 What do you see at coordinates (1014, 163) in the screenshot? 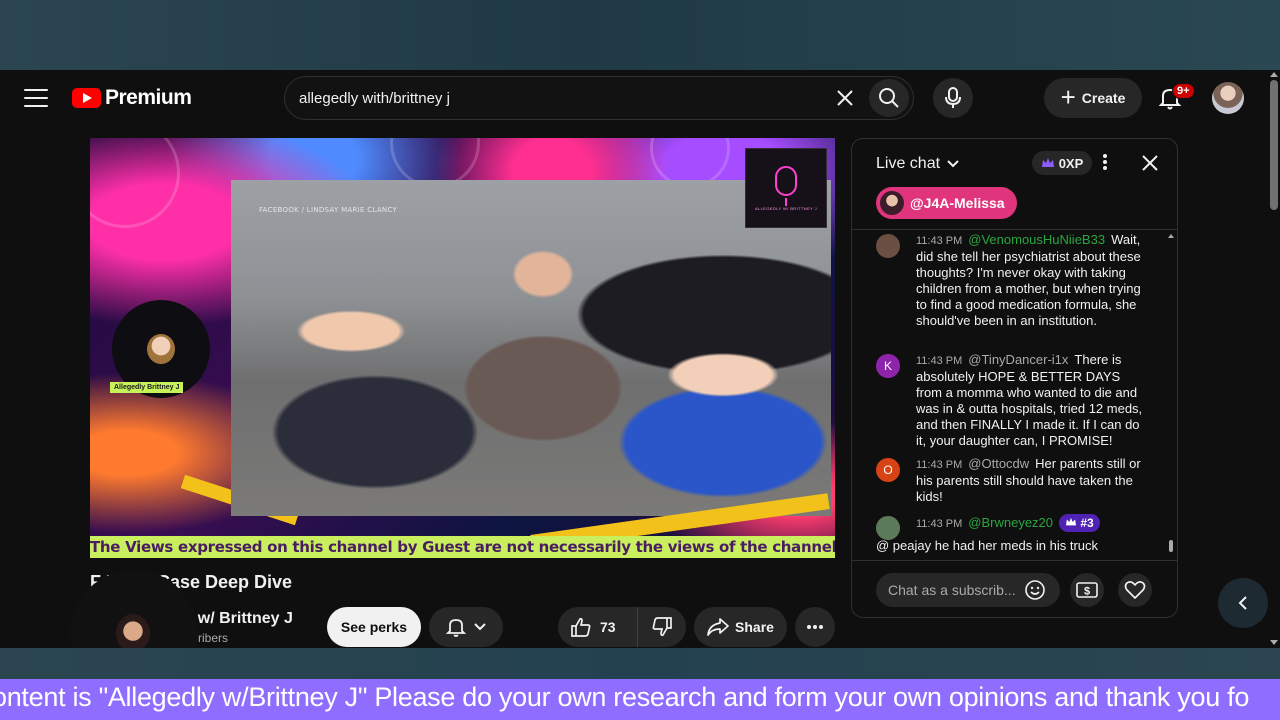
I see `live-chat-header: Live chat 0XP` at bounding box center [1014, 163].